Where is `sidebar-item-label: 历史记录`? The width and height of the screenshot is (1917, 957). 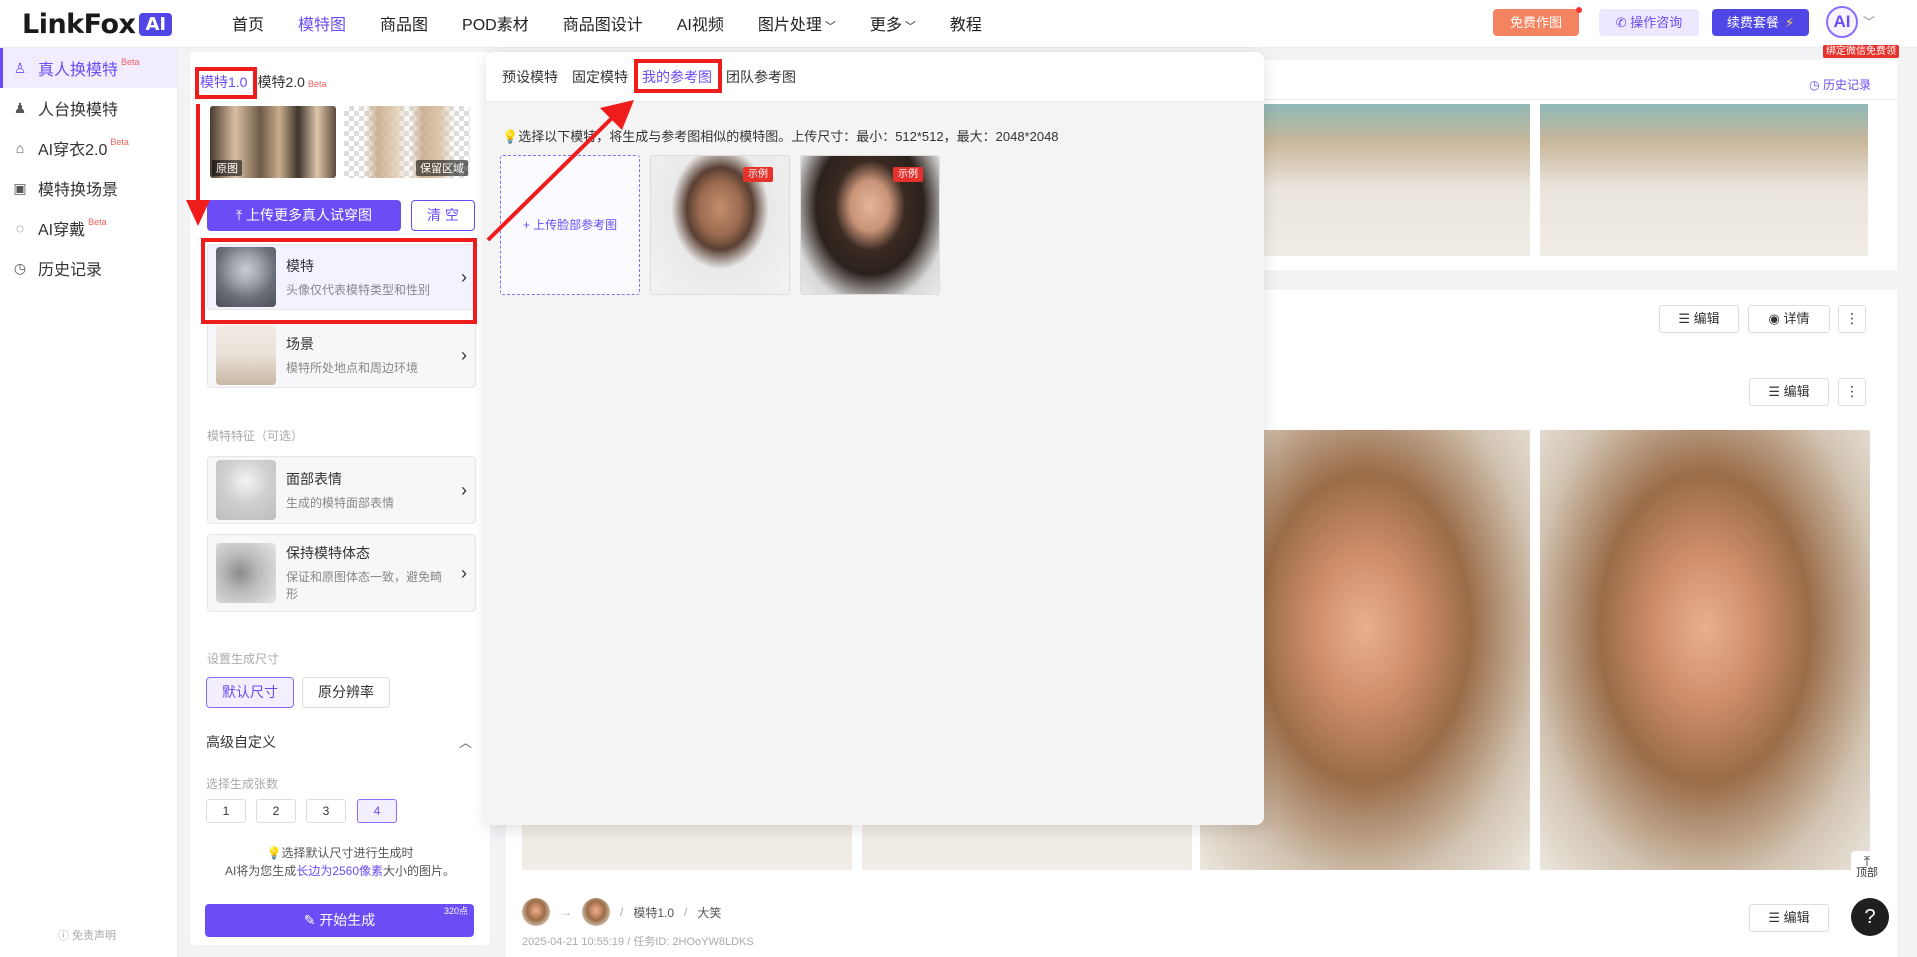
sidebar-item-label: 历史记录 is located at coordinates (70, 270).